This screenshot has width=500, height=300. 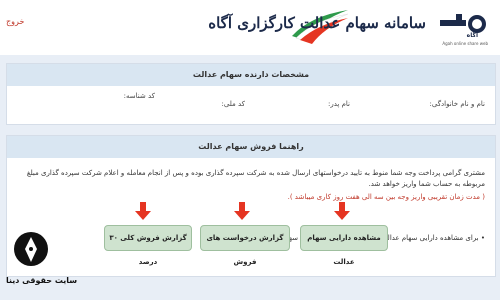 I want to click on pen-nib-icon, so click(x=31, y=249).